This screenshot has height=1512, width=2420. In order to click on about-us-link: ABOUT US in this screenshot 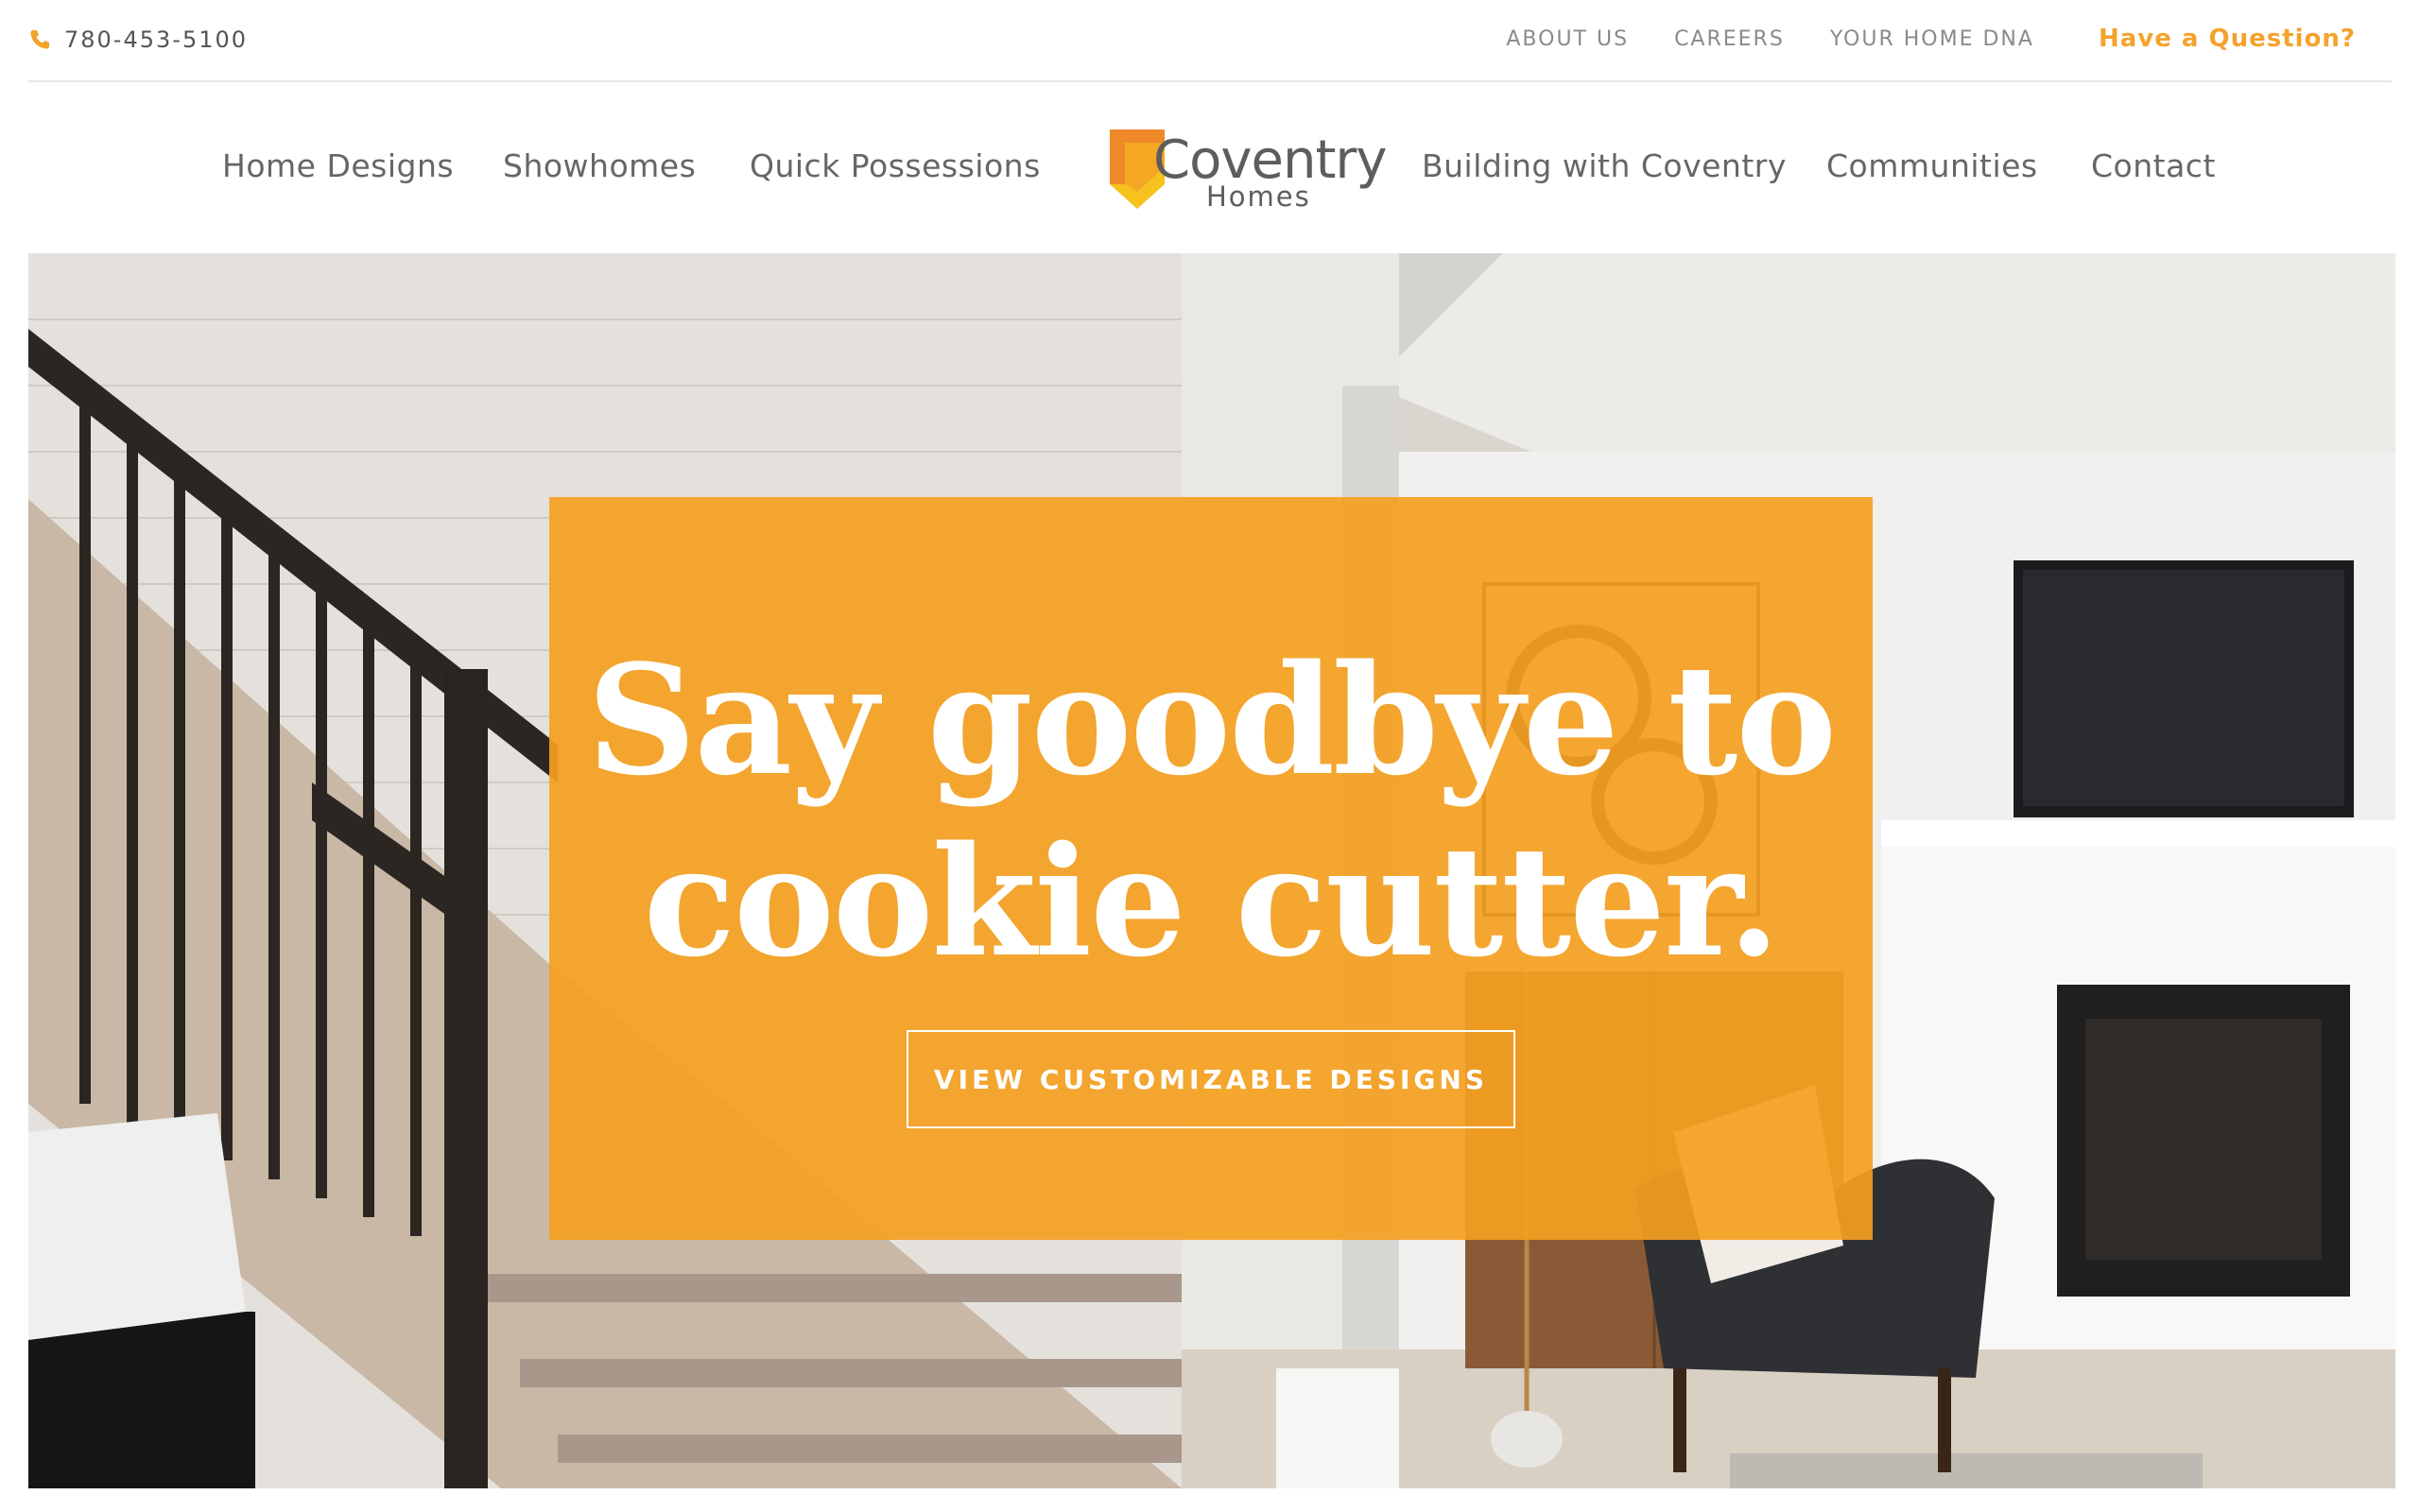, I will do `click(1567, 39)`.